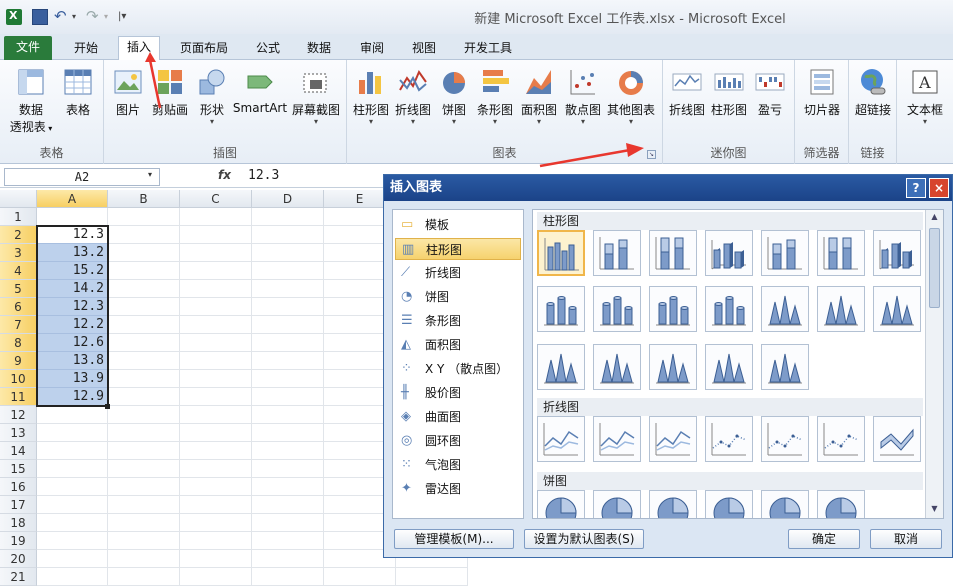 This screenshot has width=953, height=586. I want to click on chart-category-item: ⁙ 气泡图, so click(458, 465).